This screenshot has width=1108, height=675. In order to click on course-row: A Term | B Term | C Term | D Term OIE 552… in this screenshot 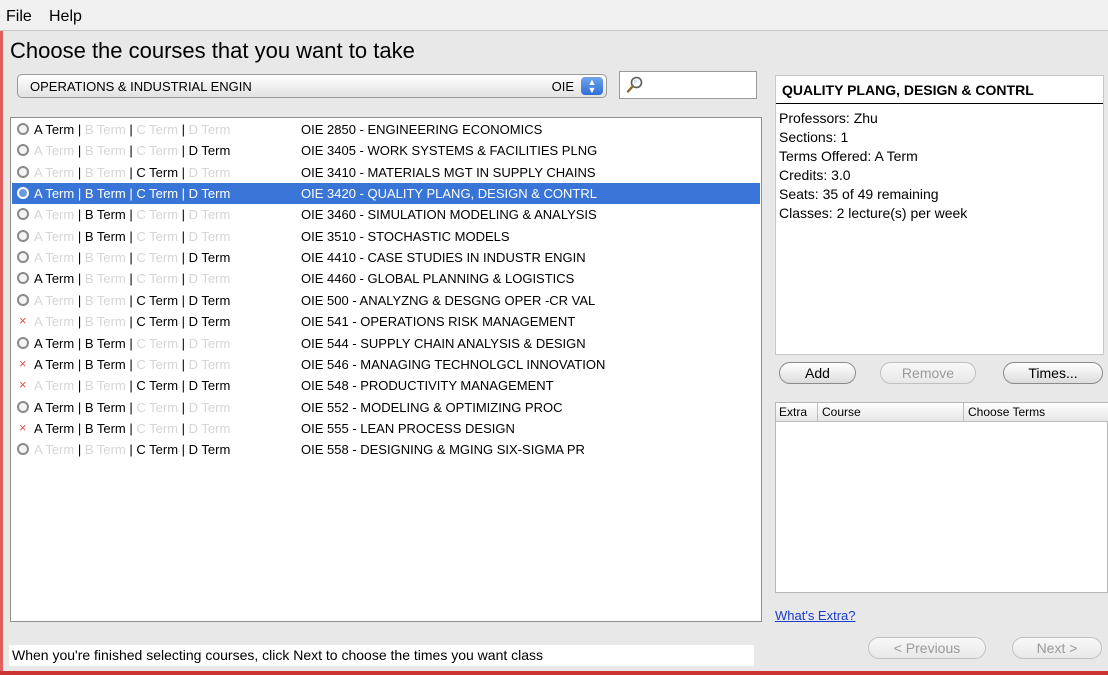, I will do `click(386, 407)`.